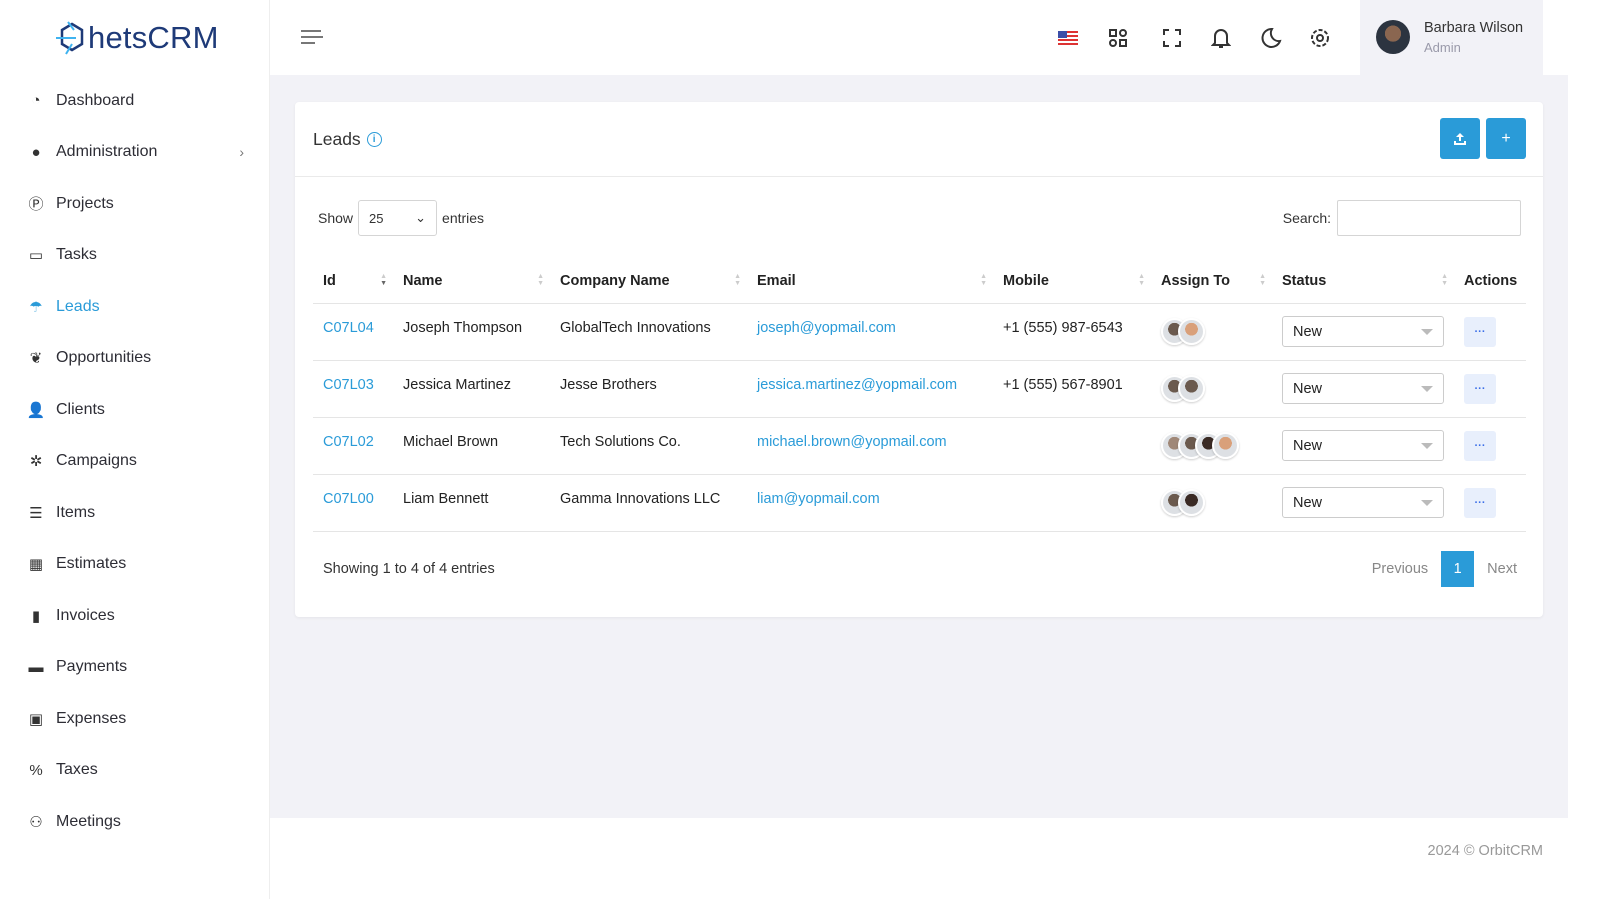 The image size is (1599, 899). I want to click on column-header-company-name: Company Name ▲ ▼, so click(648, 281).